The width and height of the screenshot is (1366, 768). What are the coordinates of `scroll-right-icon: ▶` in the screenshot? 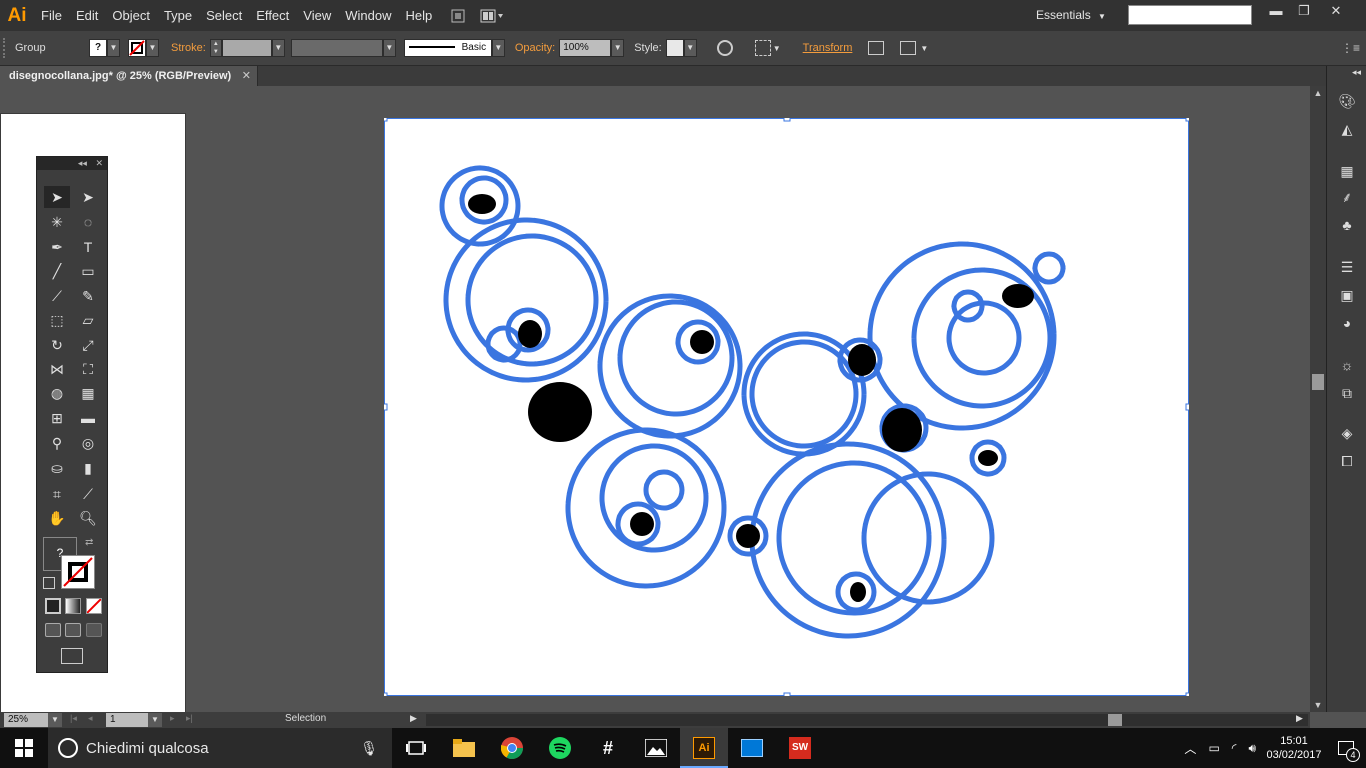 It's located at (1299, 718).